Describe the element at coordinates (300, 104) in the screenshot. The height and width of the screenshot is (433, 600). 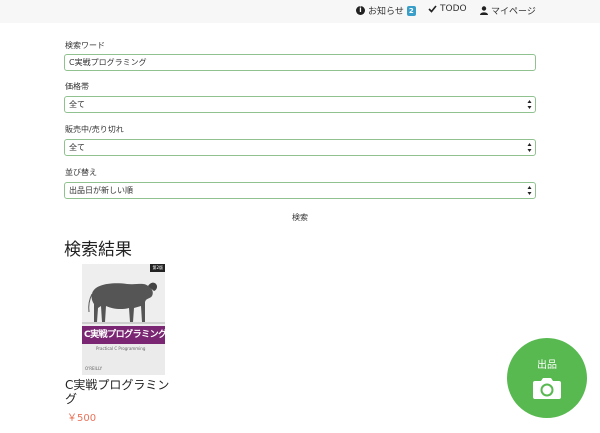
I see `price-select: 全て` at that location.